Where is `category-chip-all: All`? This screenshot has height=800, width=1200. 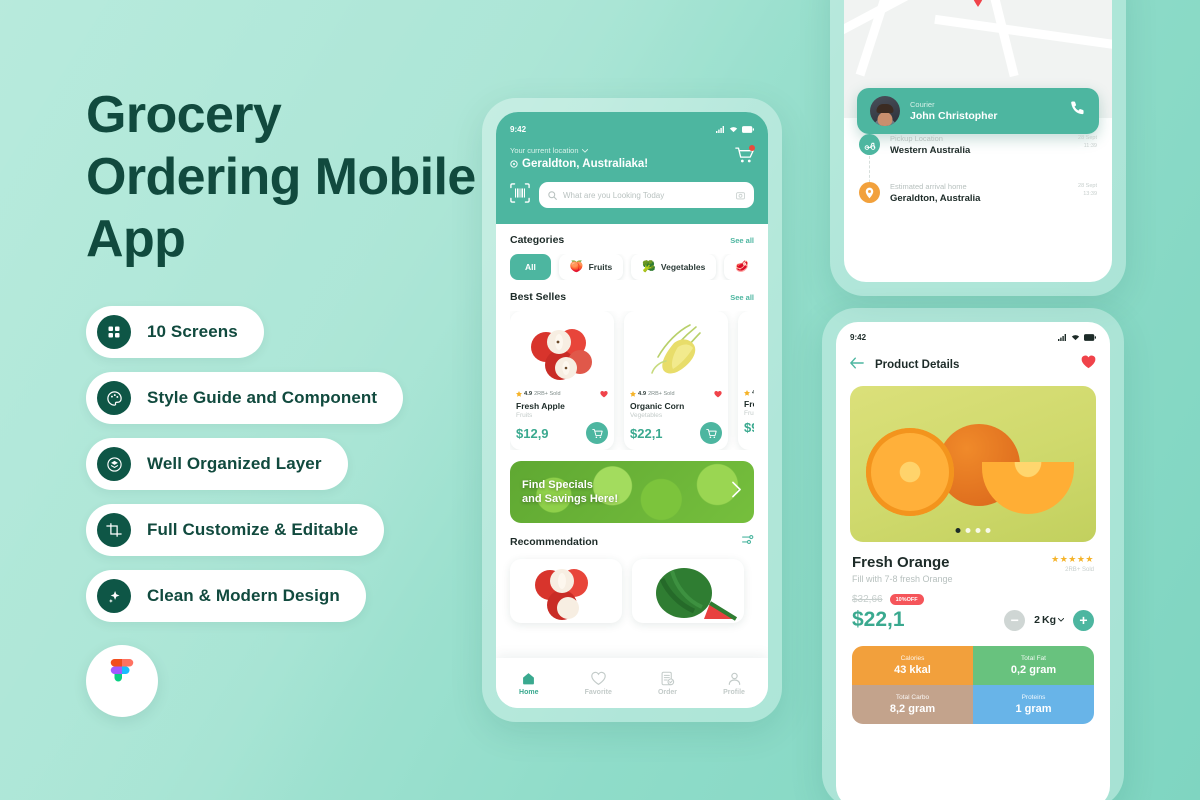
category-chip-all: All is located at coordinates (530, 267).